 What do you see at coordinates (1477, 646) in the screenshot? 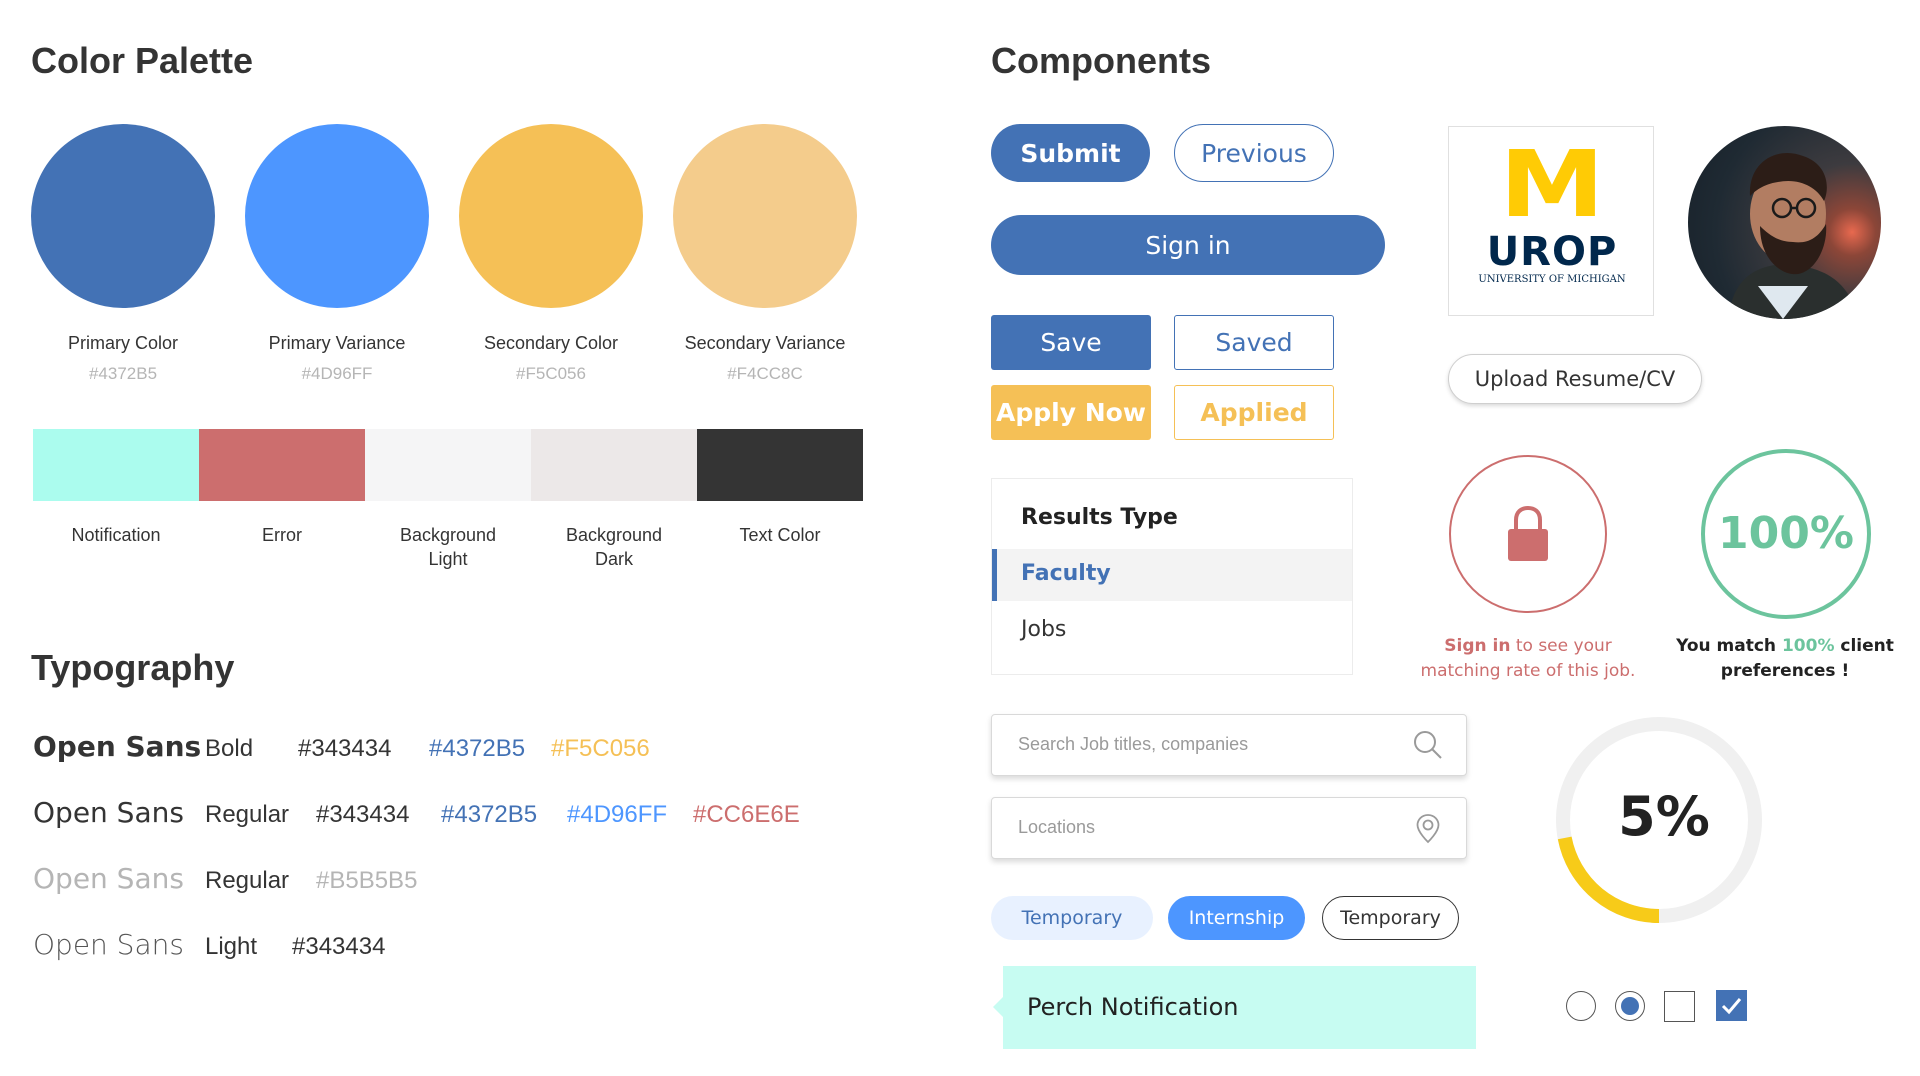
I see `lock-note-strong: Sign in` at bounding box center [1477, 646].